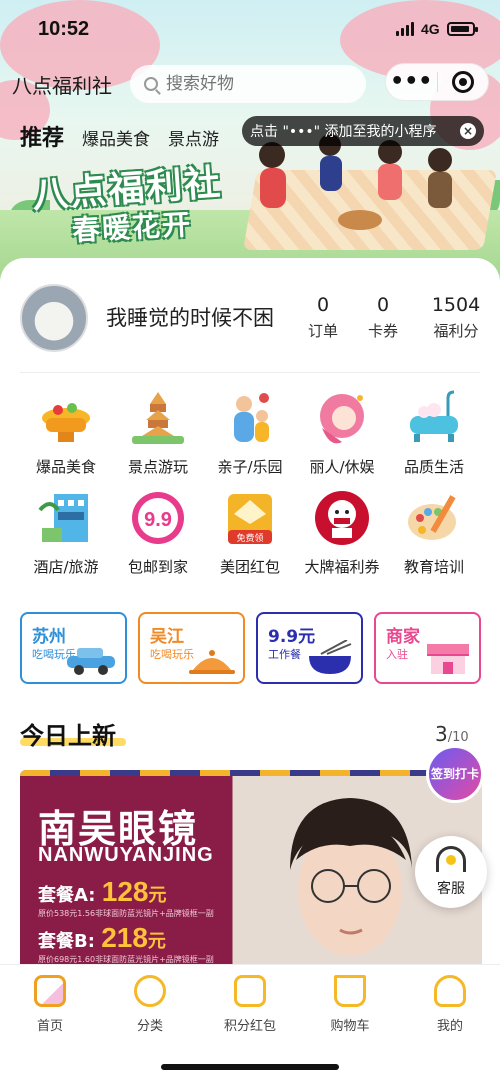 This screenshot has height=1082, width=500. What do you see at coordinates (250, 467) in the screenshot?
I see `category-label: 亲子/乐园` at bounding box center [250, 467].